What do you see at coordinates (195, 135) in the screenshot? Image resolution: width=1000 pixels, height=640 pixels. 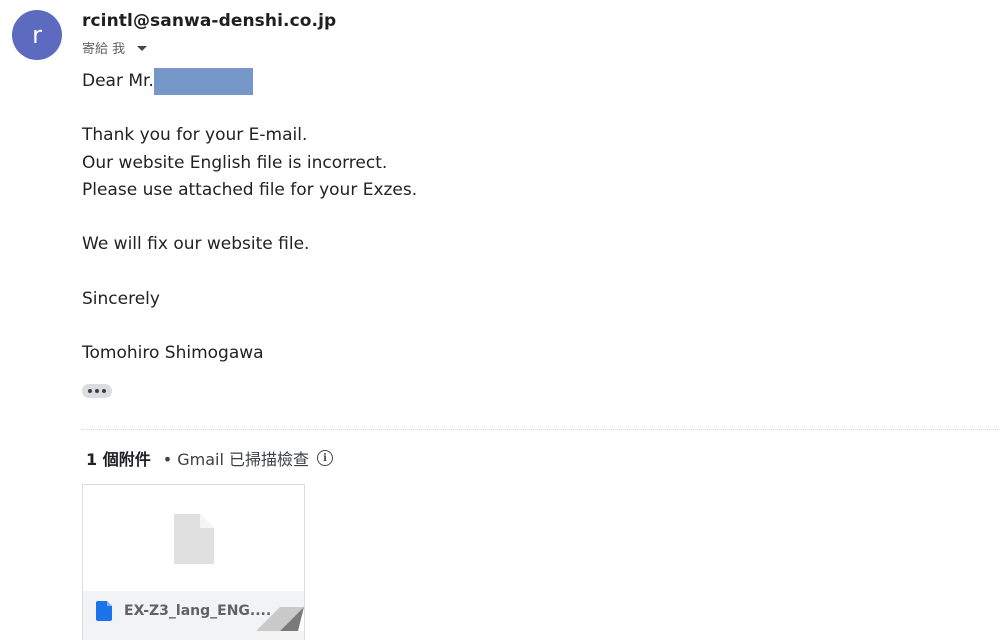 I see `body-line: Thank you for your E-mail.` at bounding box center [195, 135].